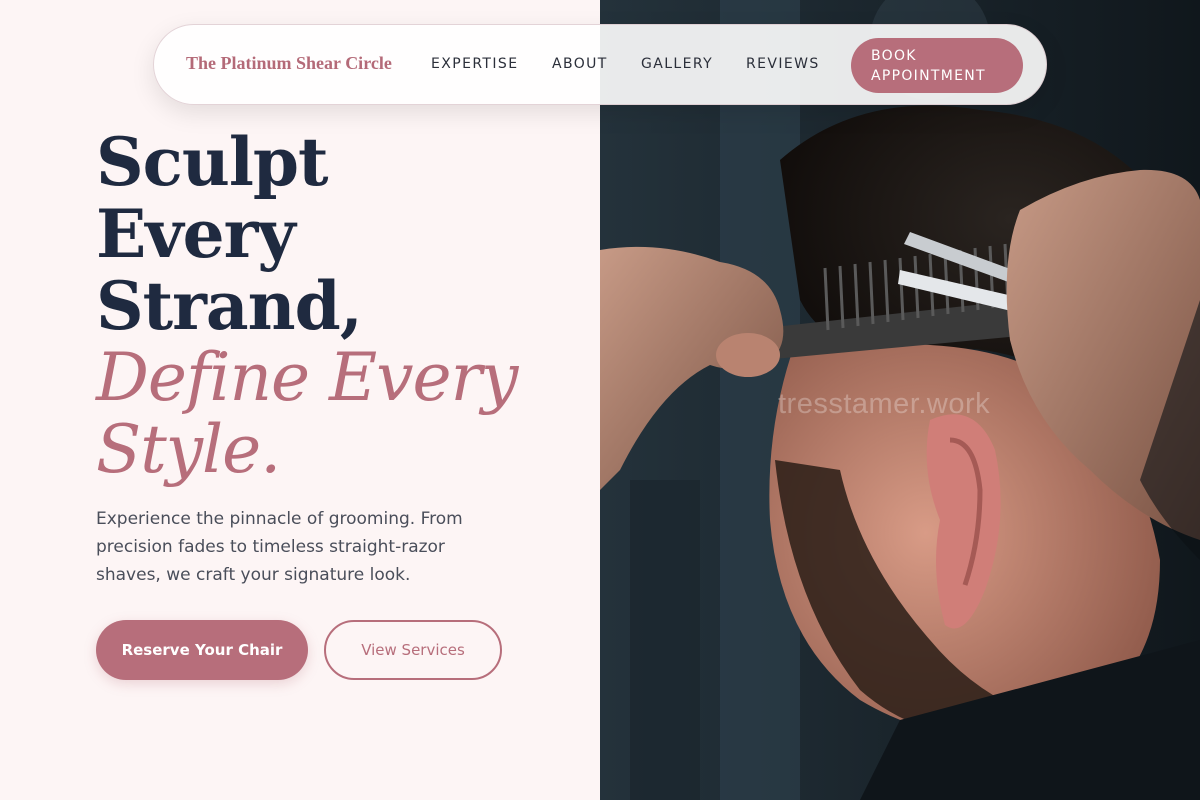 Image resolution: width=1200 pixels, height=800 pixels. Describe the element at coordinates (229, 306) in the screenshot. I see `headline-line-3: Strand,` at that location.